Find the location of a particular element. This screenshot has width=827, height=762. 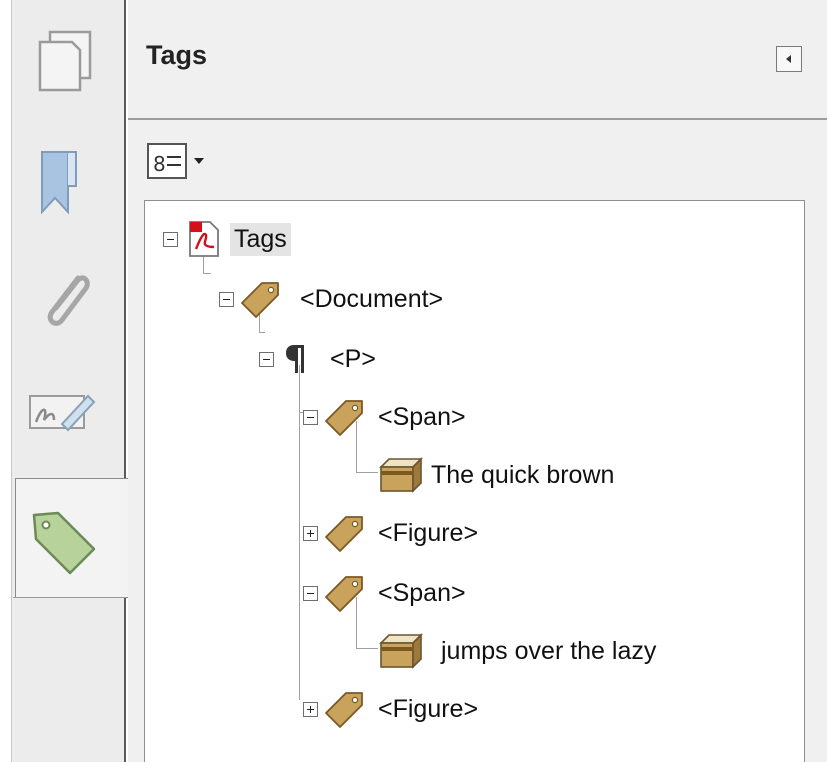

sidebar-item-pages is located at coordinates (64, 62).